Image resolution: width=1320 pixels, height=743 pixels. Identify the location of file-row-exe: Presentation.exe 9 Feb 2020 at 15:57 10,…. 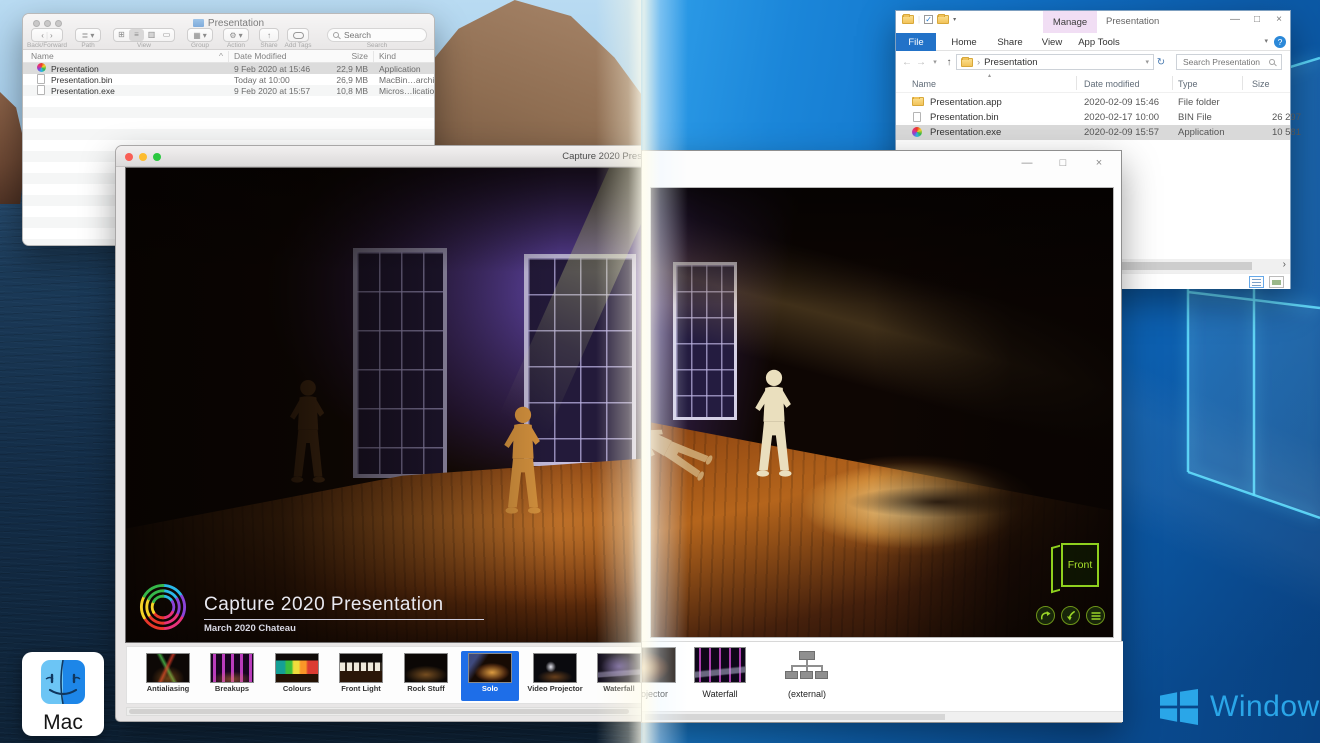
(228, 90).